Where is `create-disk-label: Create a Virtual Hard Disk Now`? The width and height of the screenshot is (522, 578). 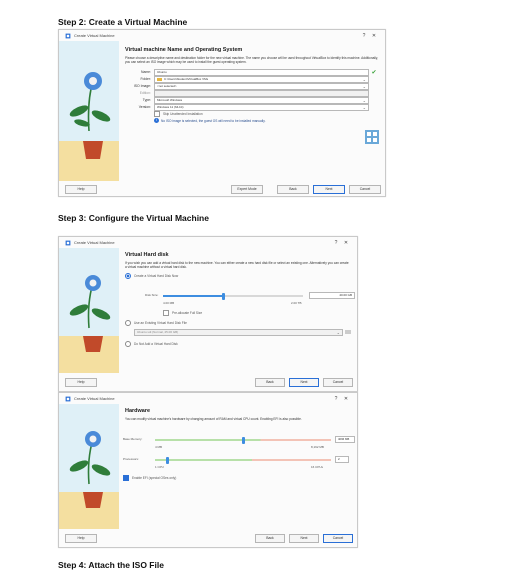
create-disk-label: Create a Virtual Hard Disk Now is located at coordinates (156, 275).